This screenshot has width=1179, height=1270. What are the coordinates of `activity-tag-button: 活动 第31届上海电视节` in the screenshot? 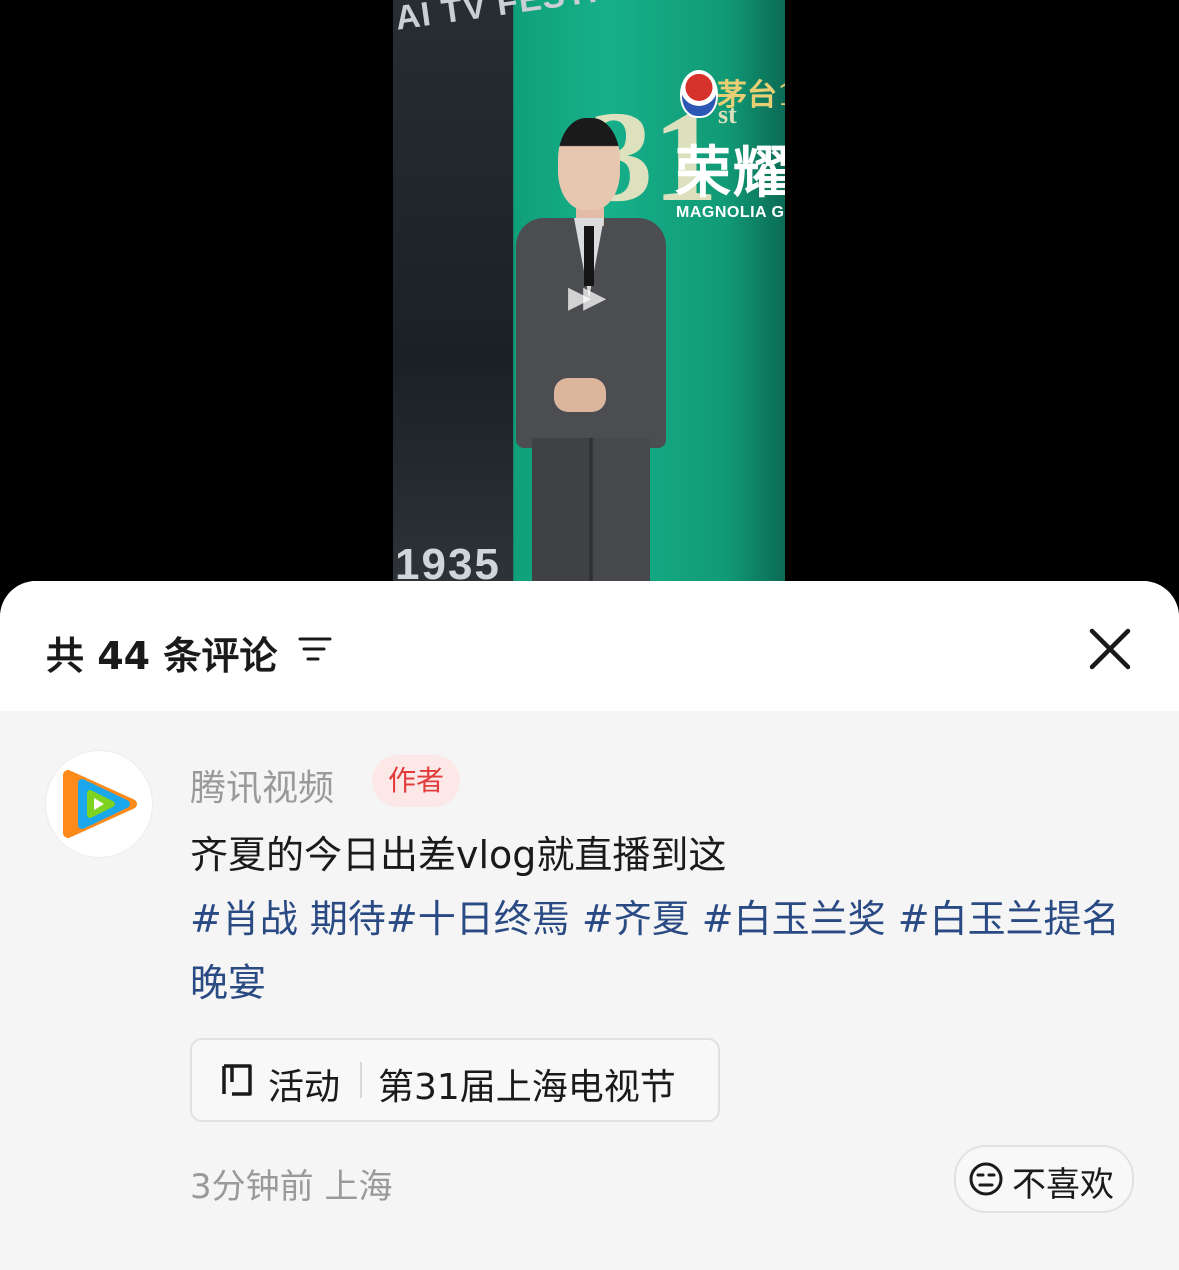 It's located at (455, 1080).